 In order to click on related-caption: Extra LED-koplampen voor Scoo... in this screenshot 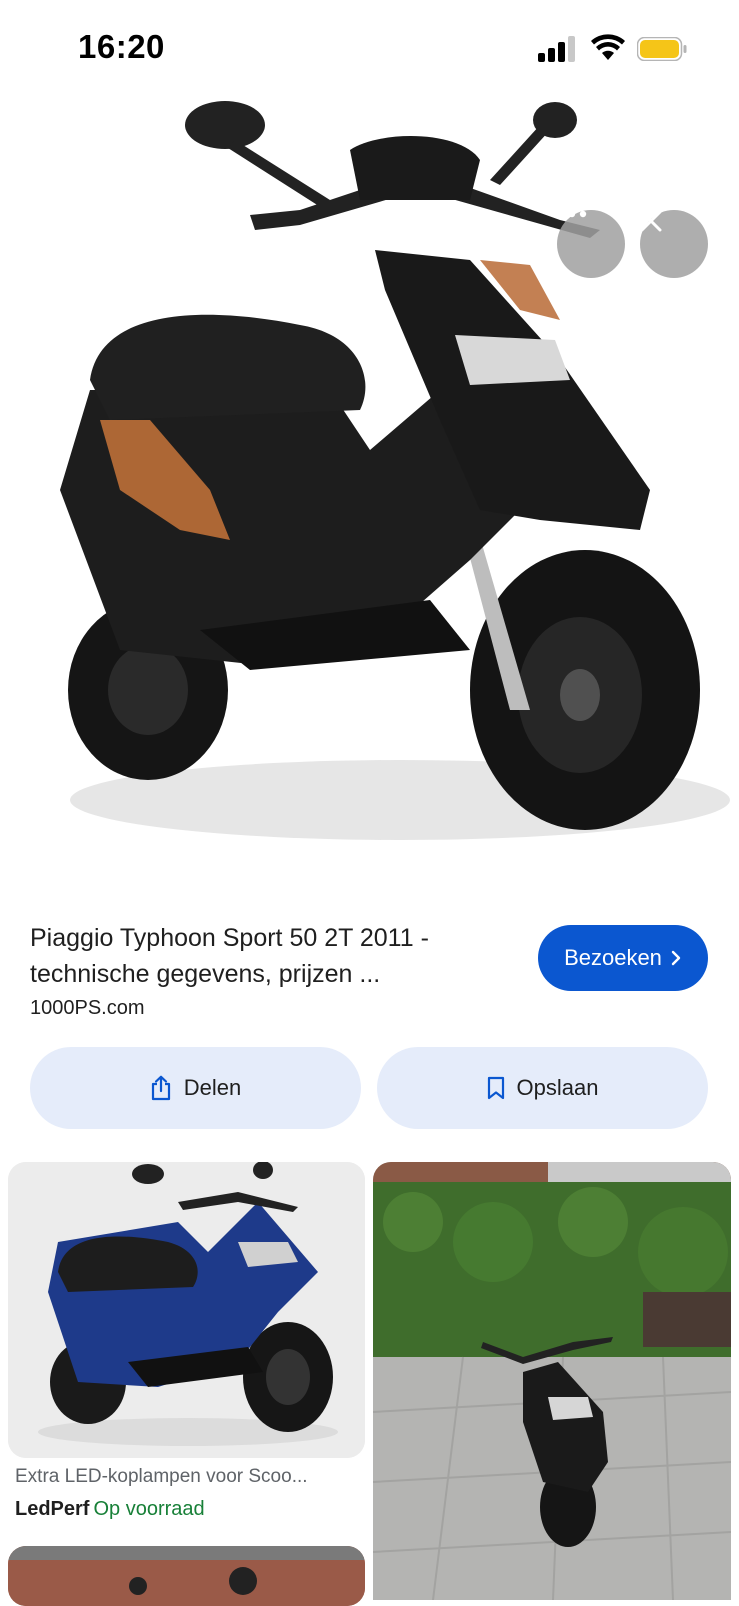, I will do `click(187, 1477)`.